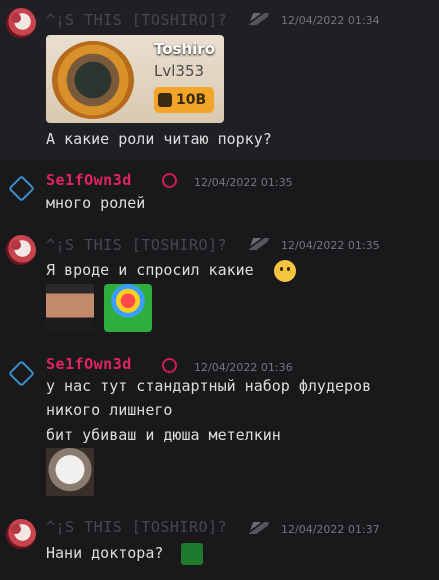 Image resolution: width=439 pixels, height=580 pixels. What do you see at coordinates (219, 192) in the screenshot?
I see `message: Se1fOwn3d 12/04/2022 01:35 много ролей` at bounding box center [219, 192].